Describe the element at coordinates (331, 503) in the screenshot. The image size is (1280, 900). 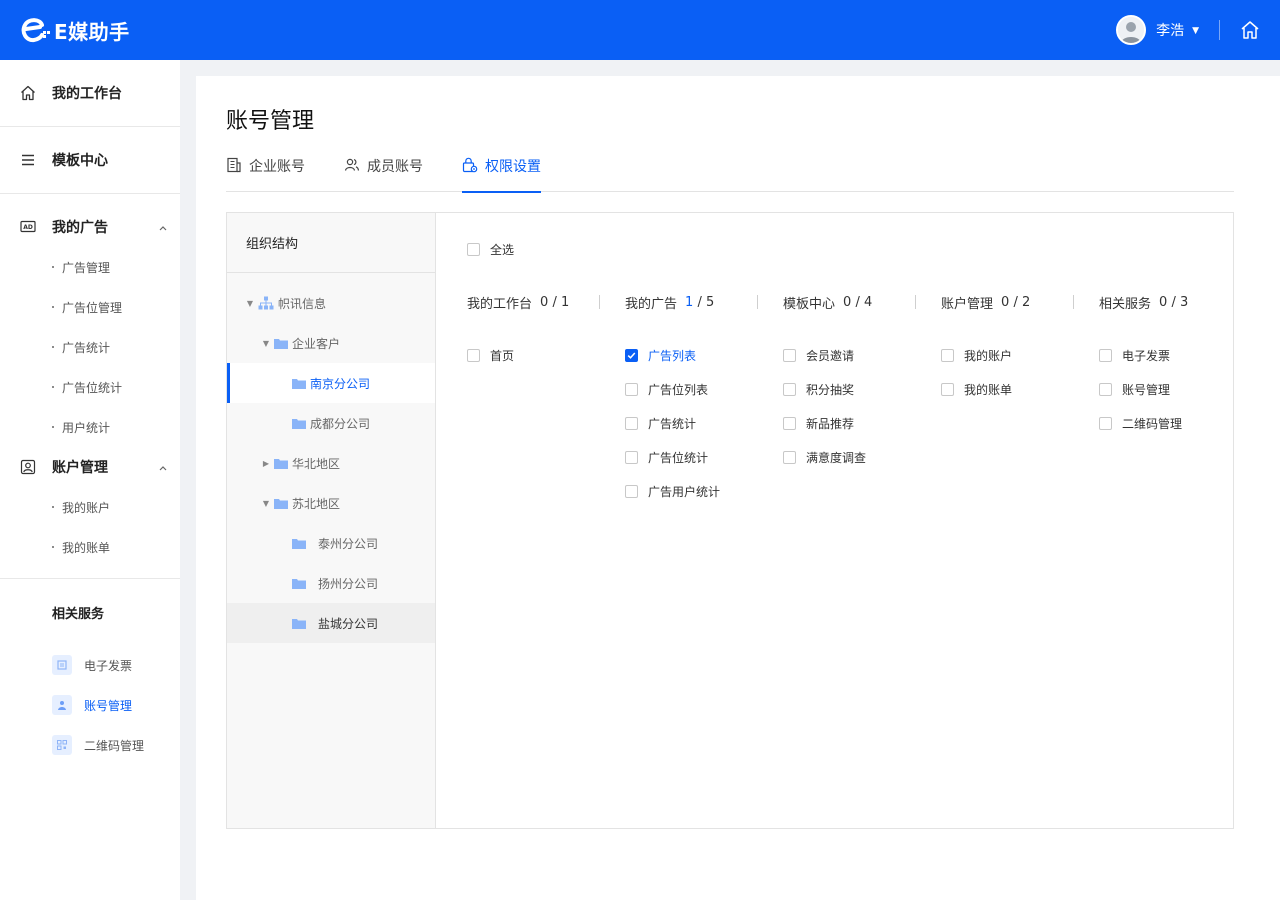
I see `tree-node-subei: ▼ 苏北地区` at that location.